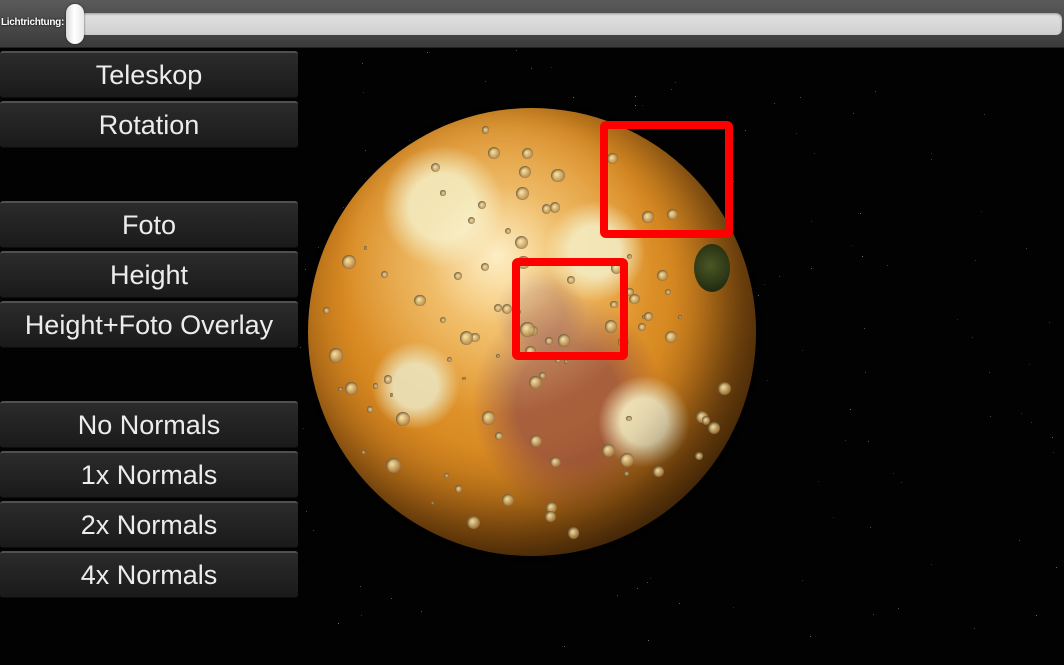 This screenshot has width=1064, height=665. Describe the element at coordinates (33, 22) in the screenshot. I see `light-direction-label: Lichtrichtung:` at that location.